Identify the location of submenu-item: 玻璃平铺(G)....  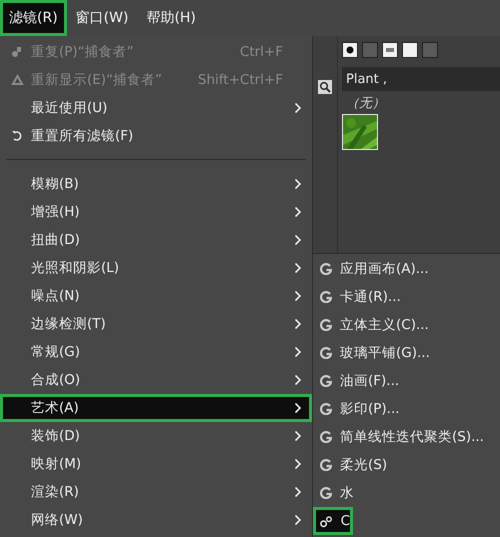
(406, 353).